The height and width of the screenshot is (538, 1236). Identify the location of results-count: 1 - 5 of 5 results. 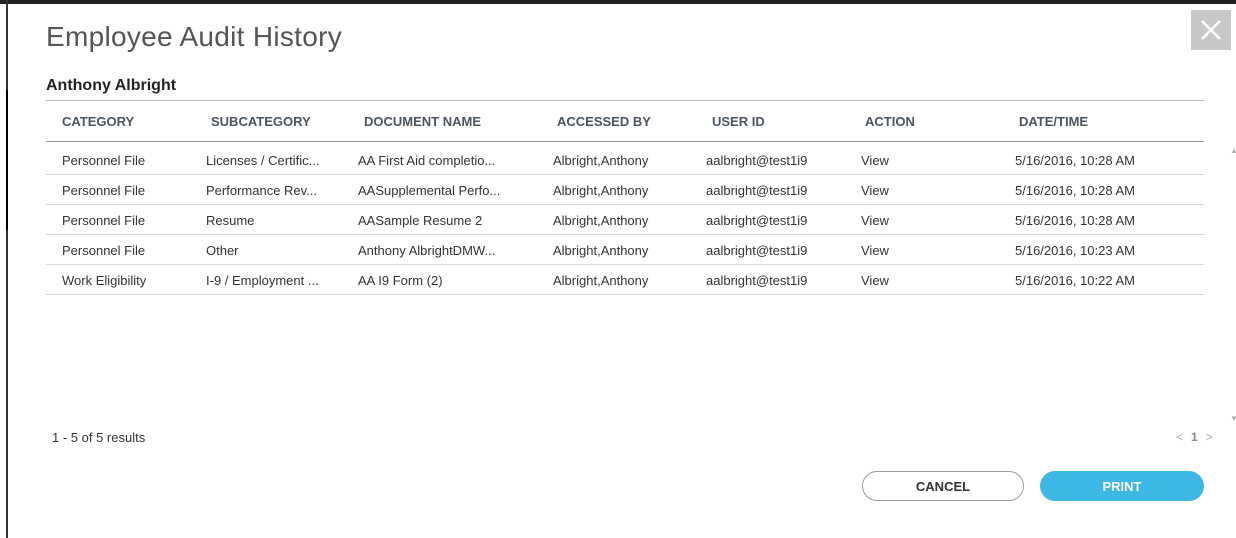
(99, 437).